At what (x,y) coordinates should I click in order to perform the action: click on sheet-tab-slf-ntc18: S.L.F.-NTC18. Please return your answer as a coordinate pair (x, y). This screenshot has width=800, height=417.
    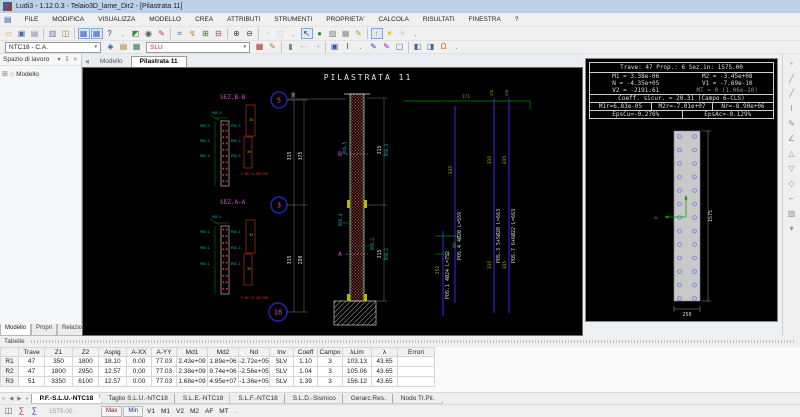
    Looking at the image, I should click on (257, 399).